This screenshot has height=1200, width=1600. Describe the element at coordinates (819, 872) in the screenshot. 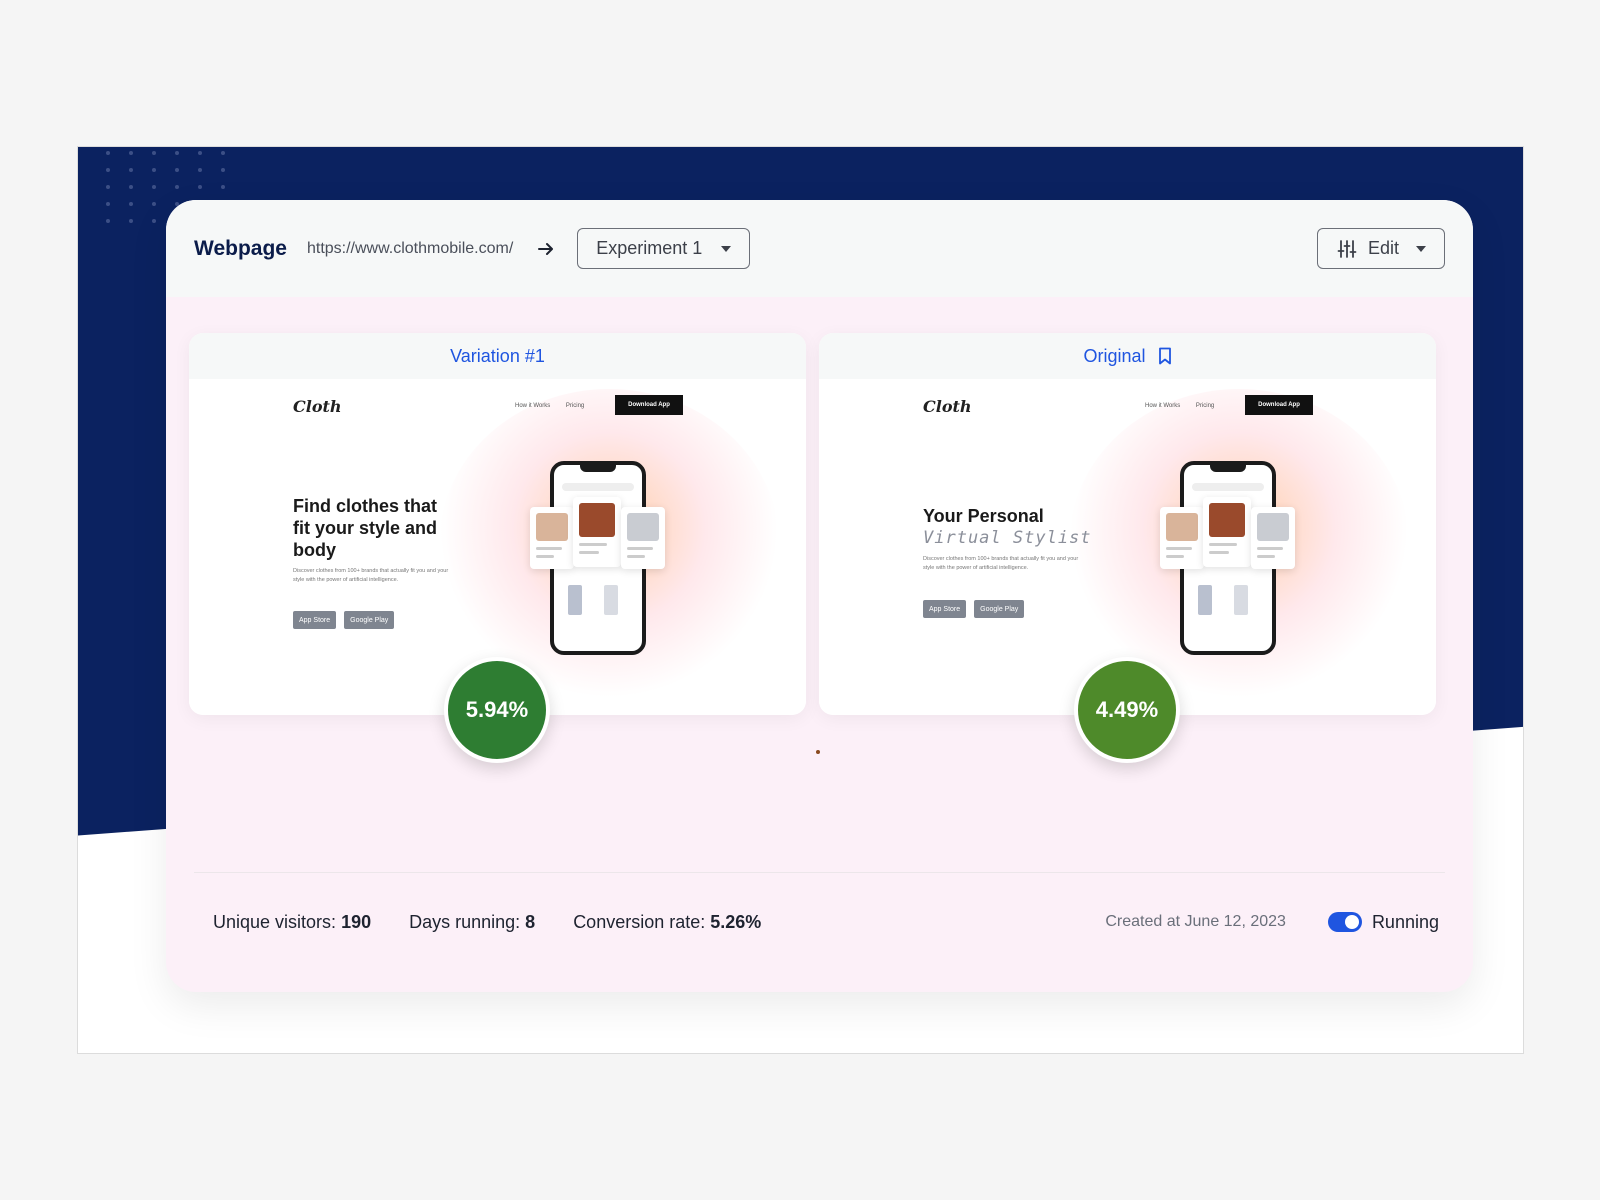

I see `divider` at that location.